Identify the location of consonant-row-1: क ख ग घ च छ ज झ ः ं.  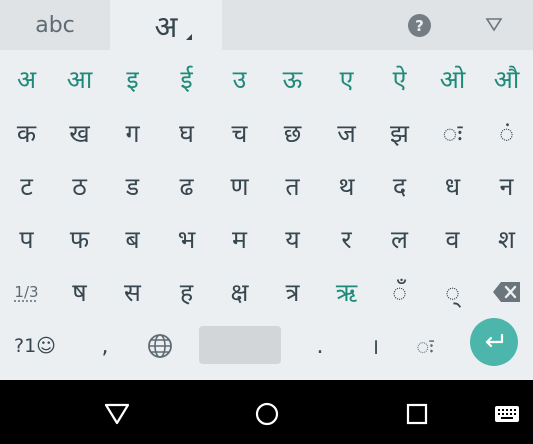
(266, 133).